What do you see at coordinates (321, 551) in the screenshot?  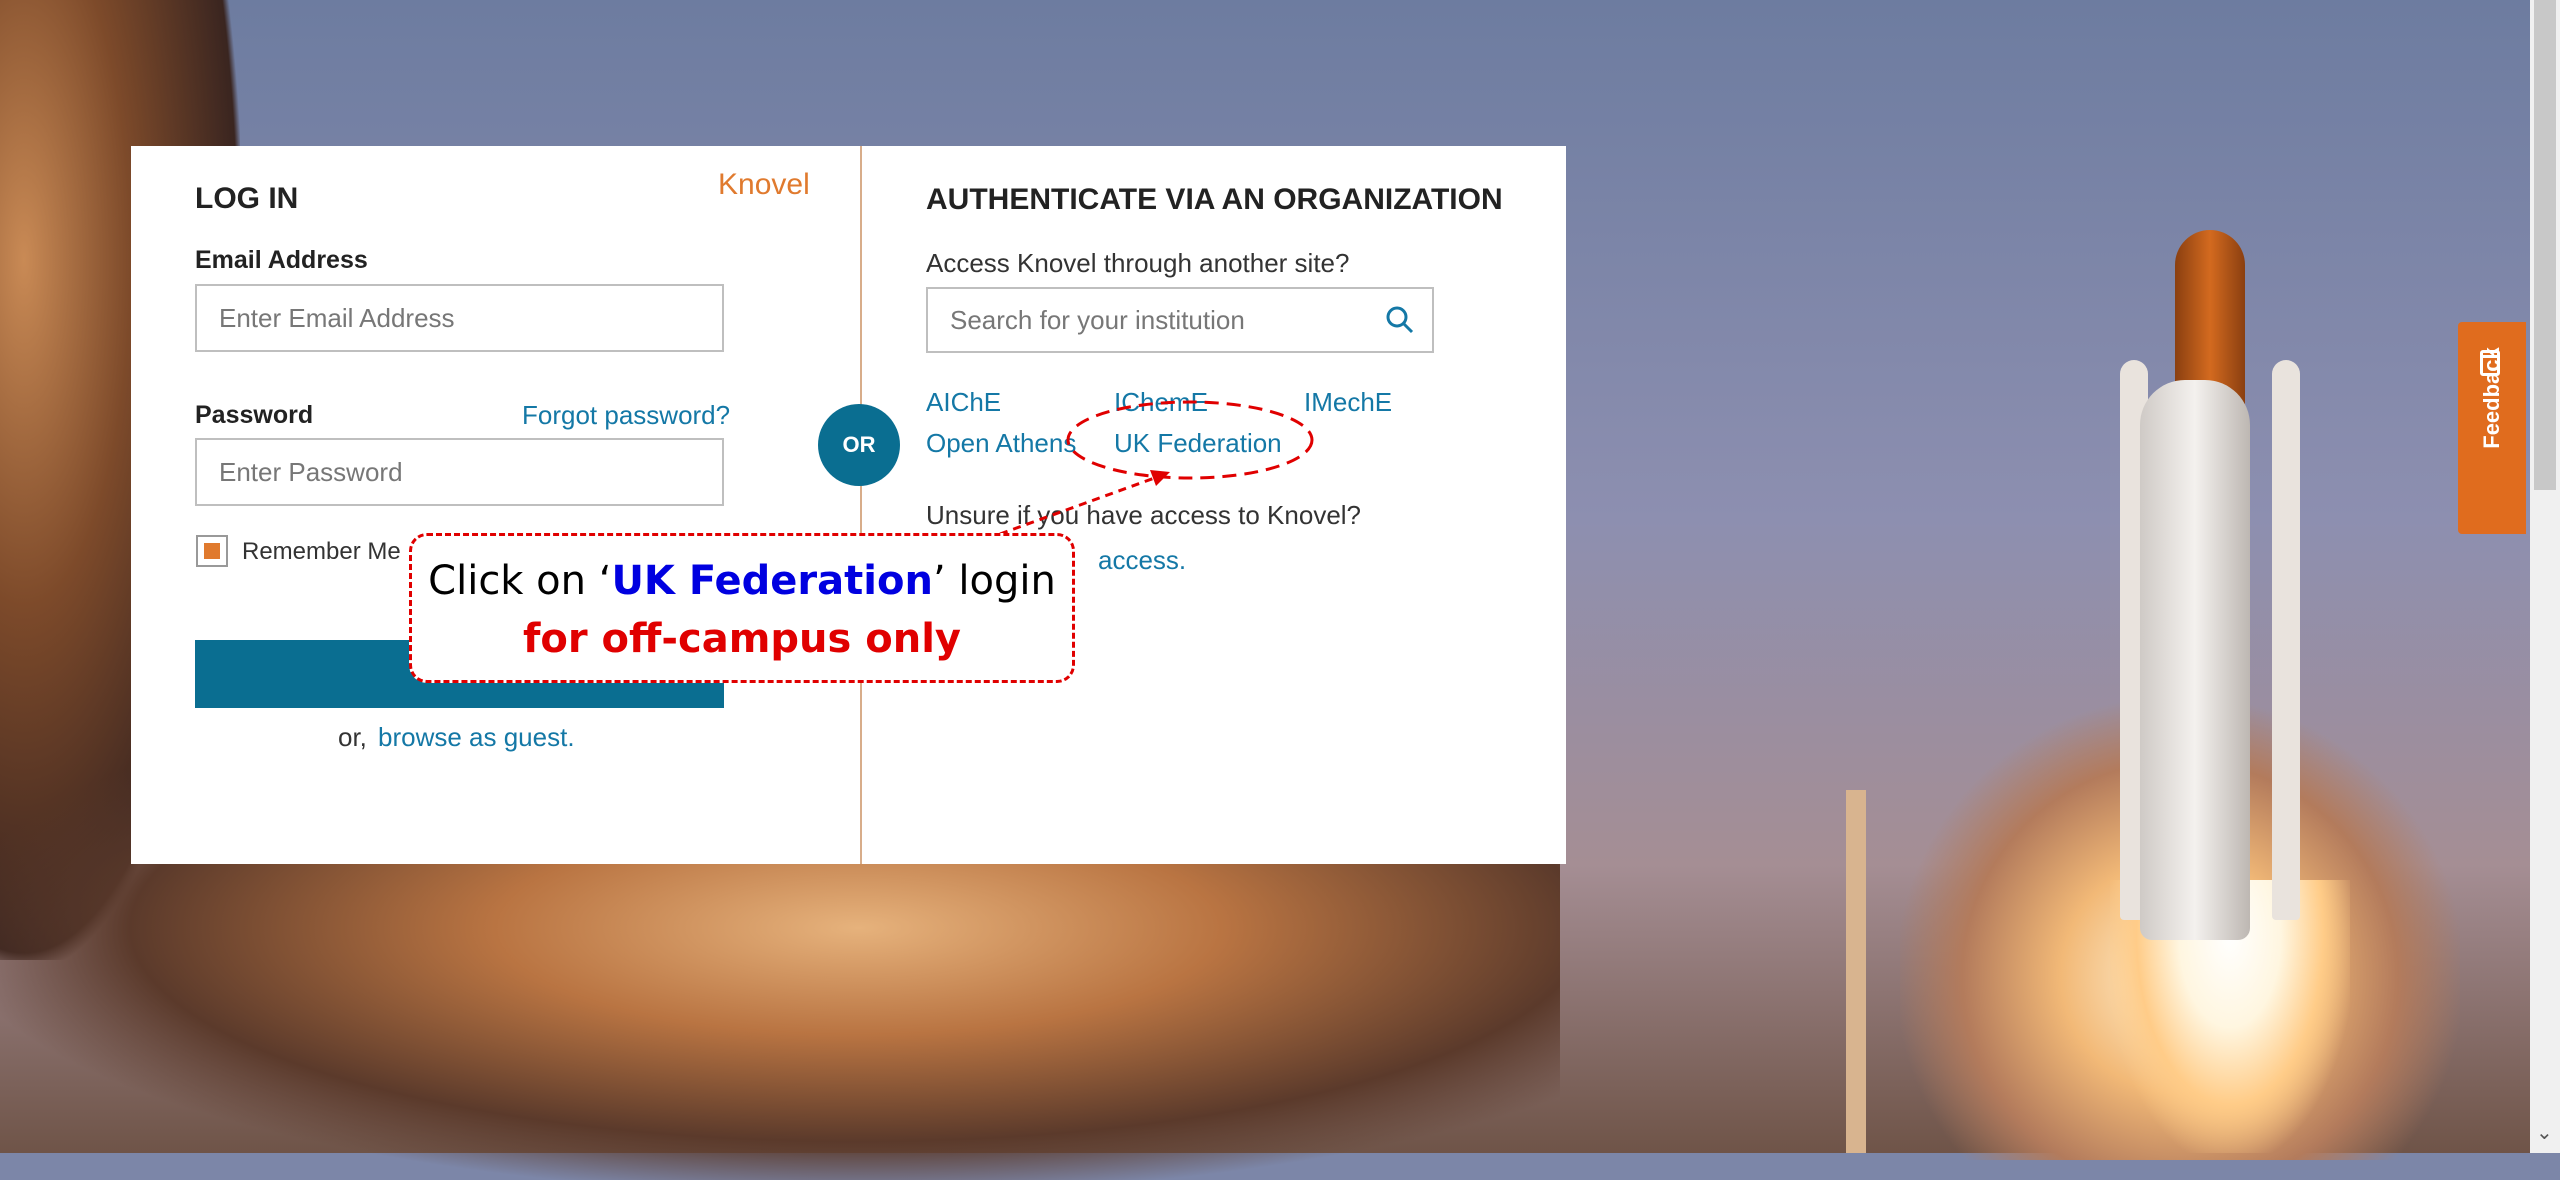 I see `remember-me-label: Remember Me` at bounding box center [321, 551].